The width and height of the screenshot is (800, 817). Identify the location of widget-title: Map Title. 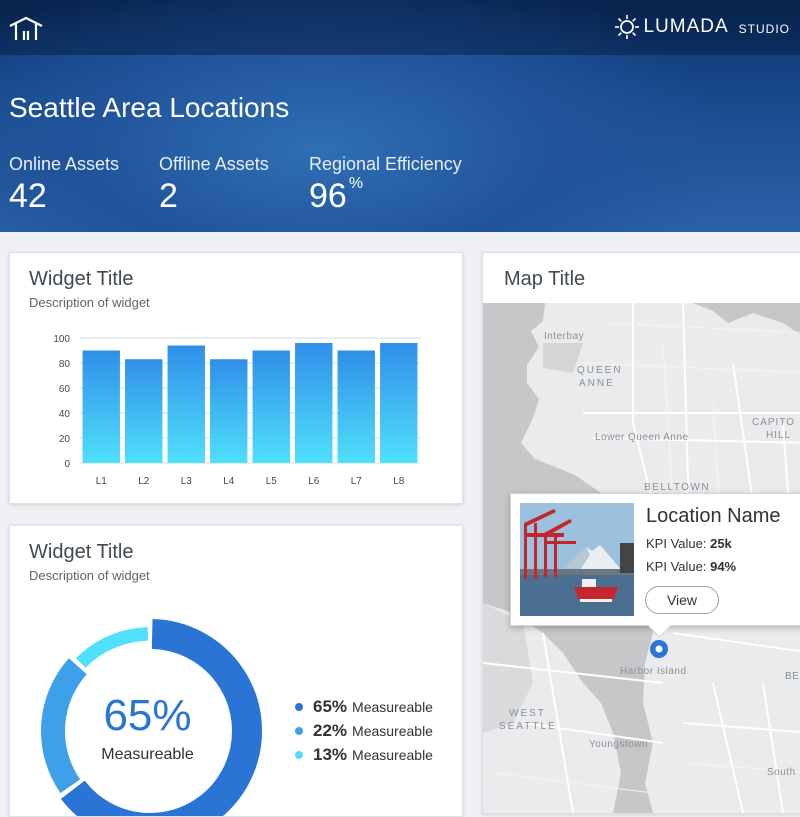
(545, 279).